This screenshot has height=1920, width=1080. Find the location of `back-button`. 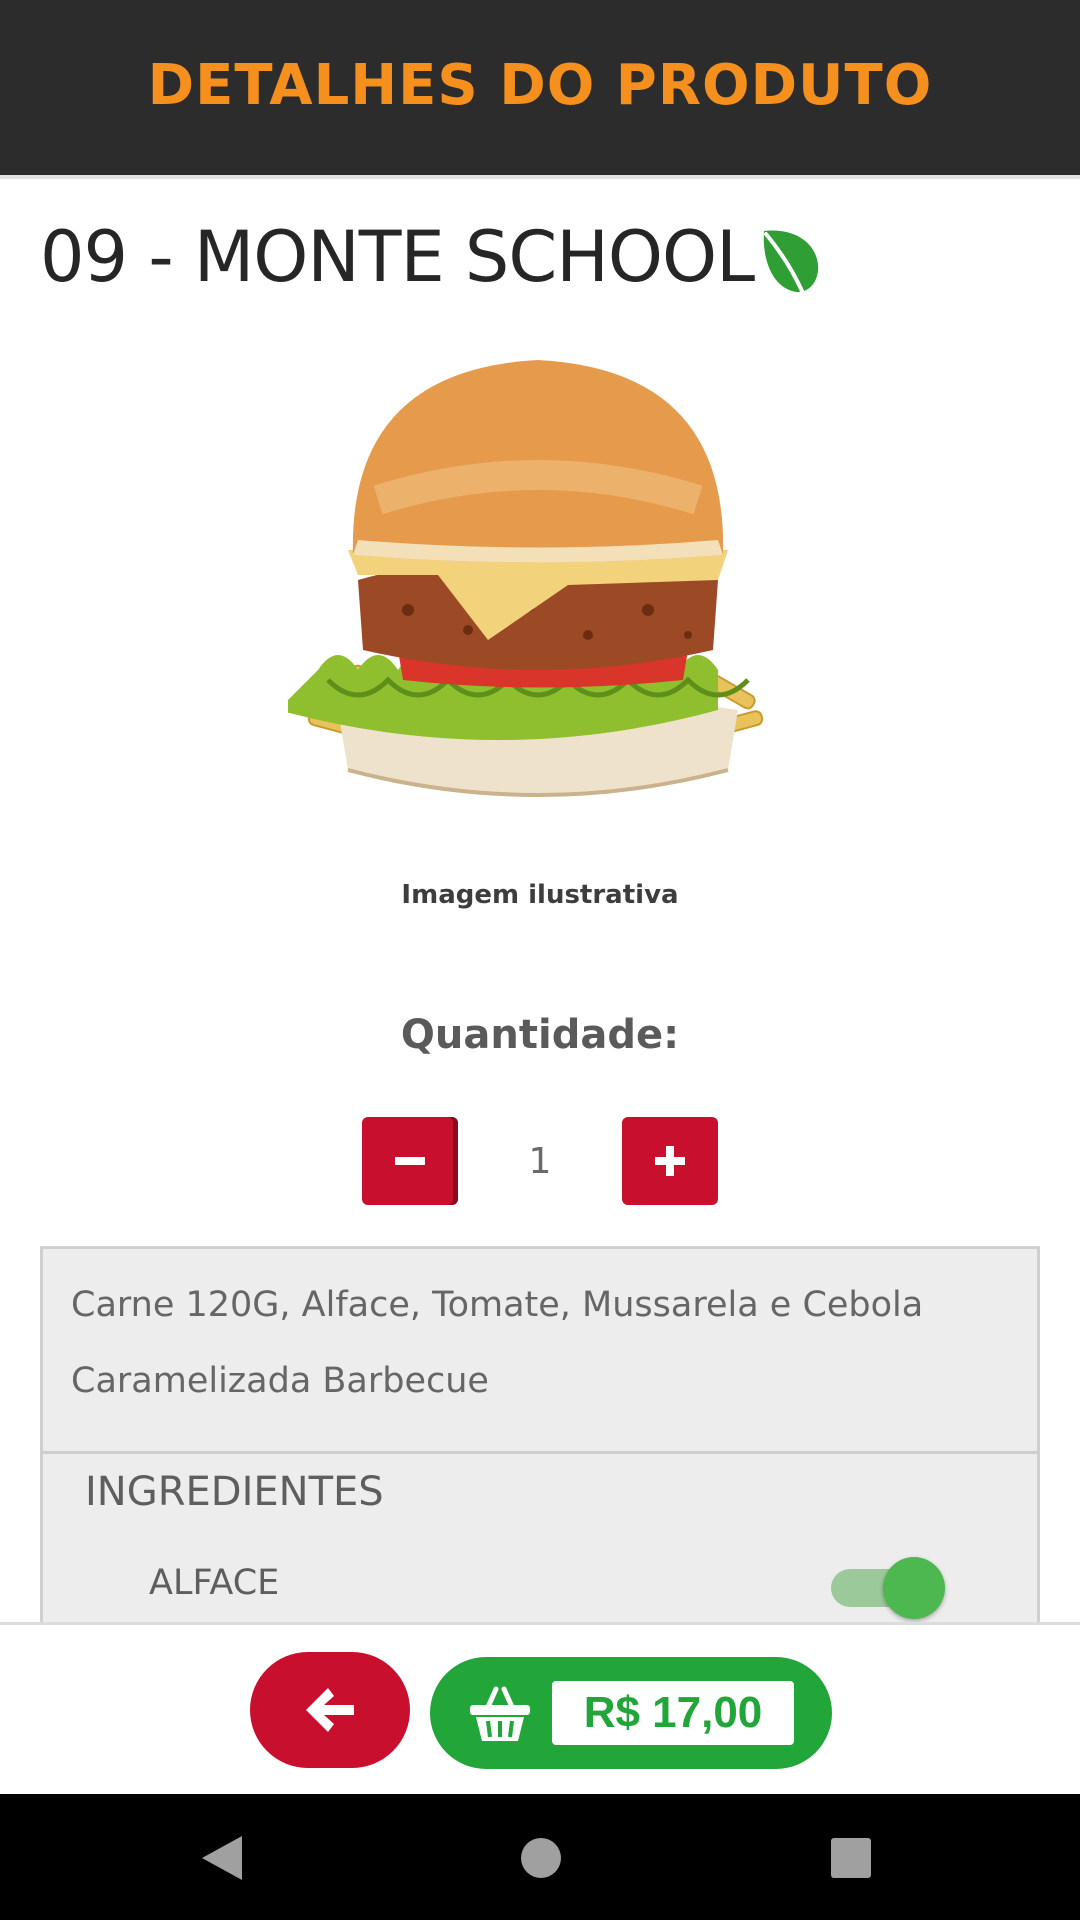

back-button is located at coordinates (330, 1710).